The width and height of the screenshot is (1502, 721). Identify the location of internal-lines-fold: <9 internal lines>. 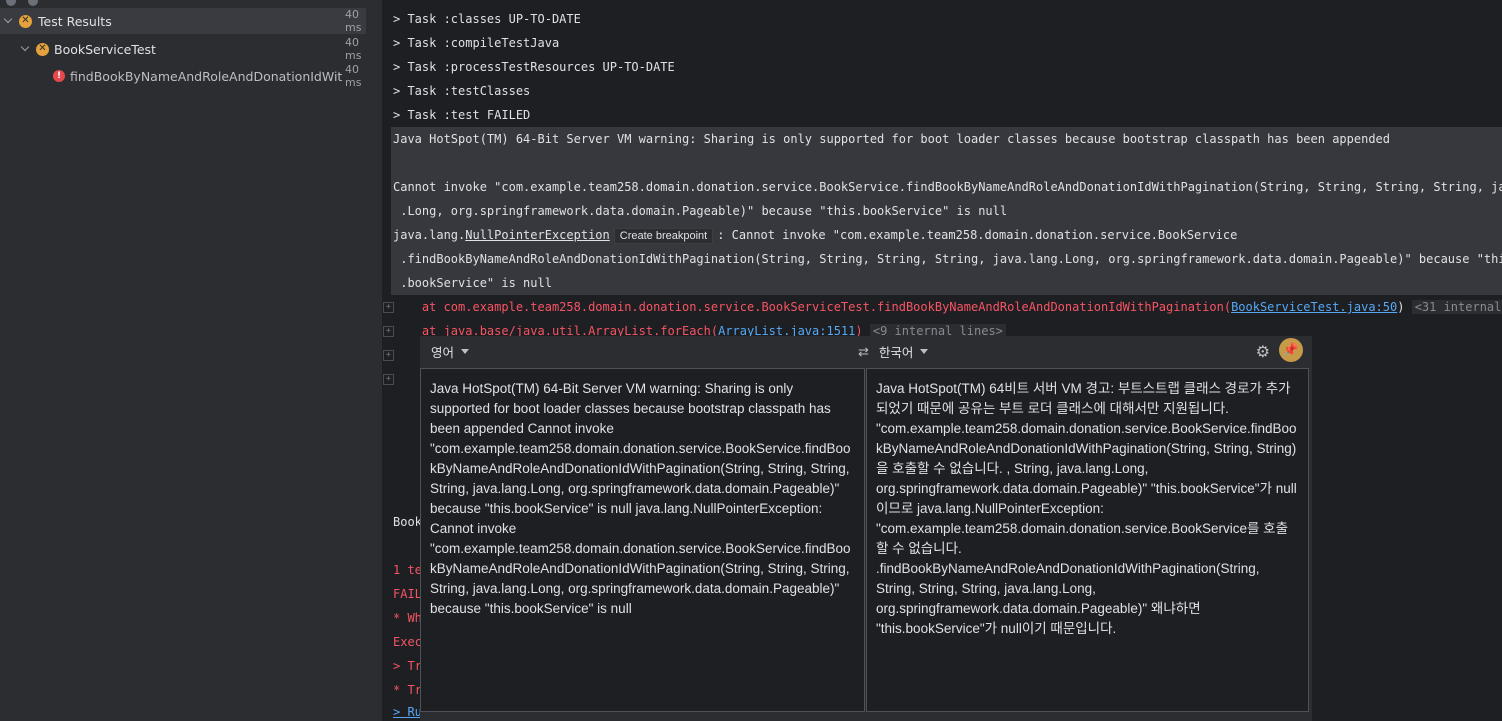
(937, 330).